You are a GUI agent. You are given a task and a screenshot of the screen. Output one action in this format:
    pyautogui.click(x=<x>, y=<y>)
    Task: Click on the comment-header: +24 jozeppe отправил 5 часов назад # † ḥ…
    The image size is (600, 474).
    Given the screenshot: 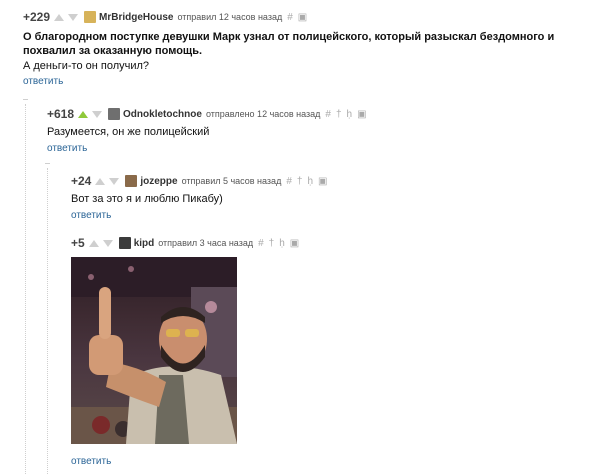 What is the action you would take?
    pyautogui.click(x=199, y=181)
    